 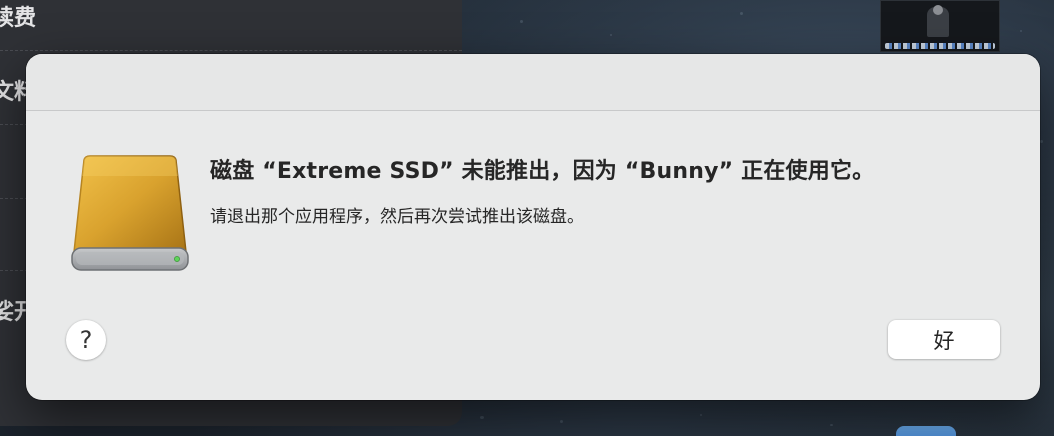 I want to click on help-icon: ?, so click(x=86, y=340).